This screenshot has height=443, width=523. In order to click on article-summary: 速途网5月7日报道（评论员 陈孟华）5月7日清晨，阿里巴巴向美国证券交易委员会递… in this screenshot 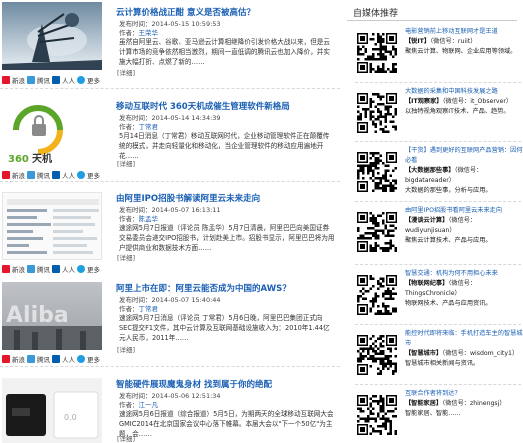, I will do `click(227, 238)`.